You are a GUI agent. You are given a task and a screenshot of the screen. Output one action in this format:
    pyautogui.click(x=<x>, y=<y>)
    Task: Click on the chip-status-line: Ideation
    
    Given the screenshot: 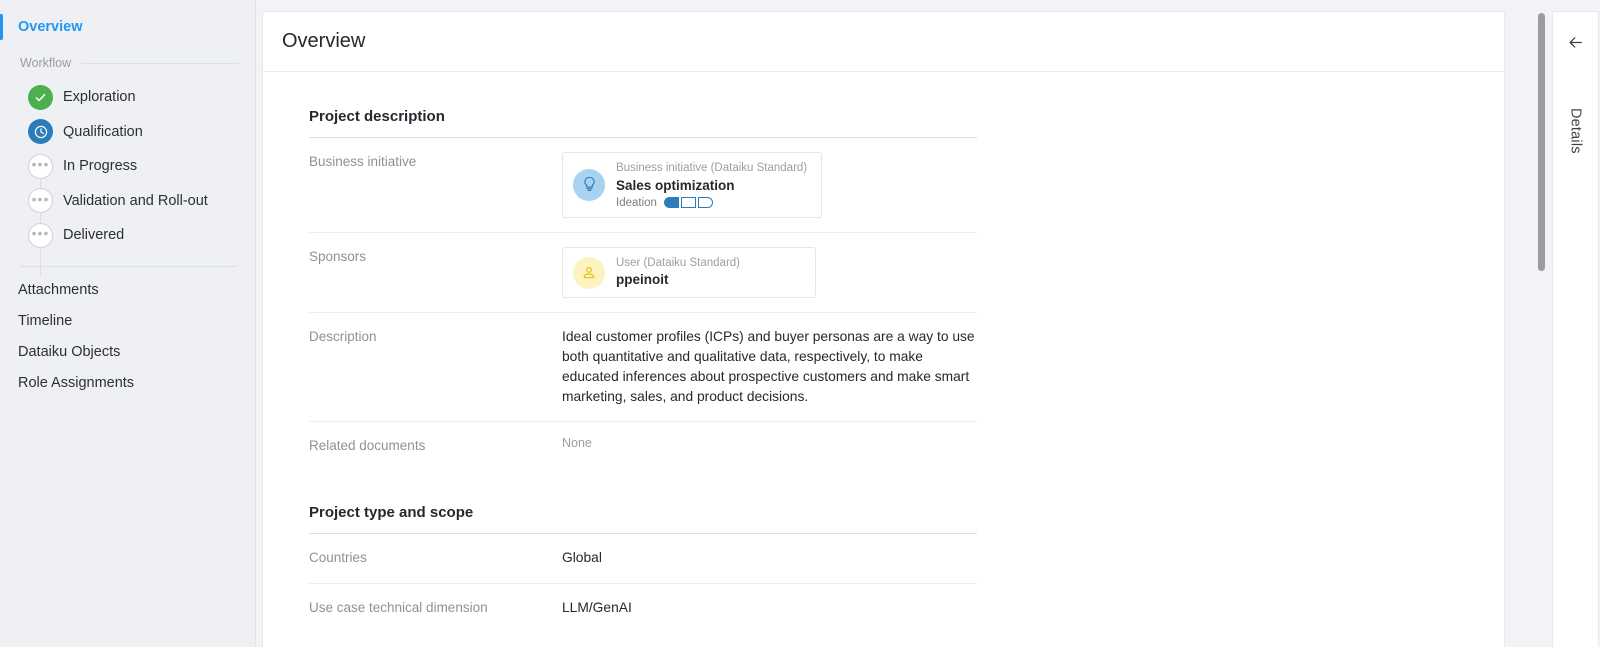 What is the action you would take?
    pyautogui.click(x=711, y=203)
    